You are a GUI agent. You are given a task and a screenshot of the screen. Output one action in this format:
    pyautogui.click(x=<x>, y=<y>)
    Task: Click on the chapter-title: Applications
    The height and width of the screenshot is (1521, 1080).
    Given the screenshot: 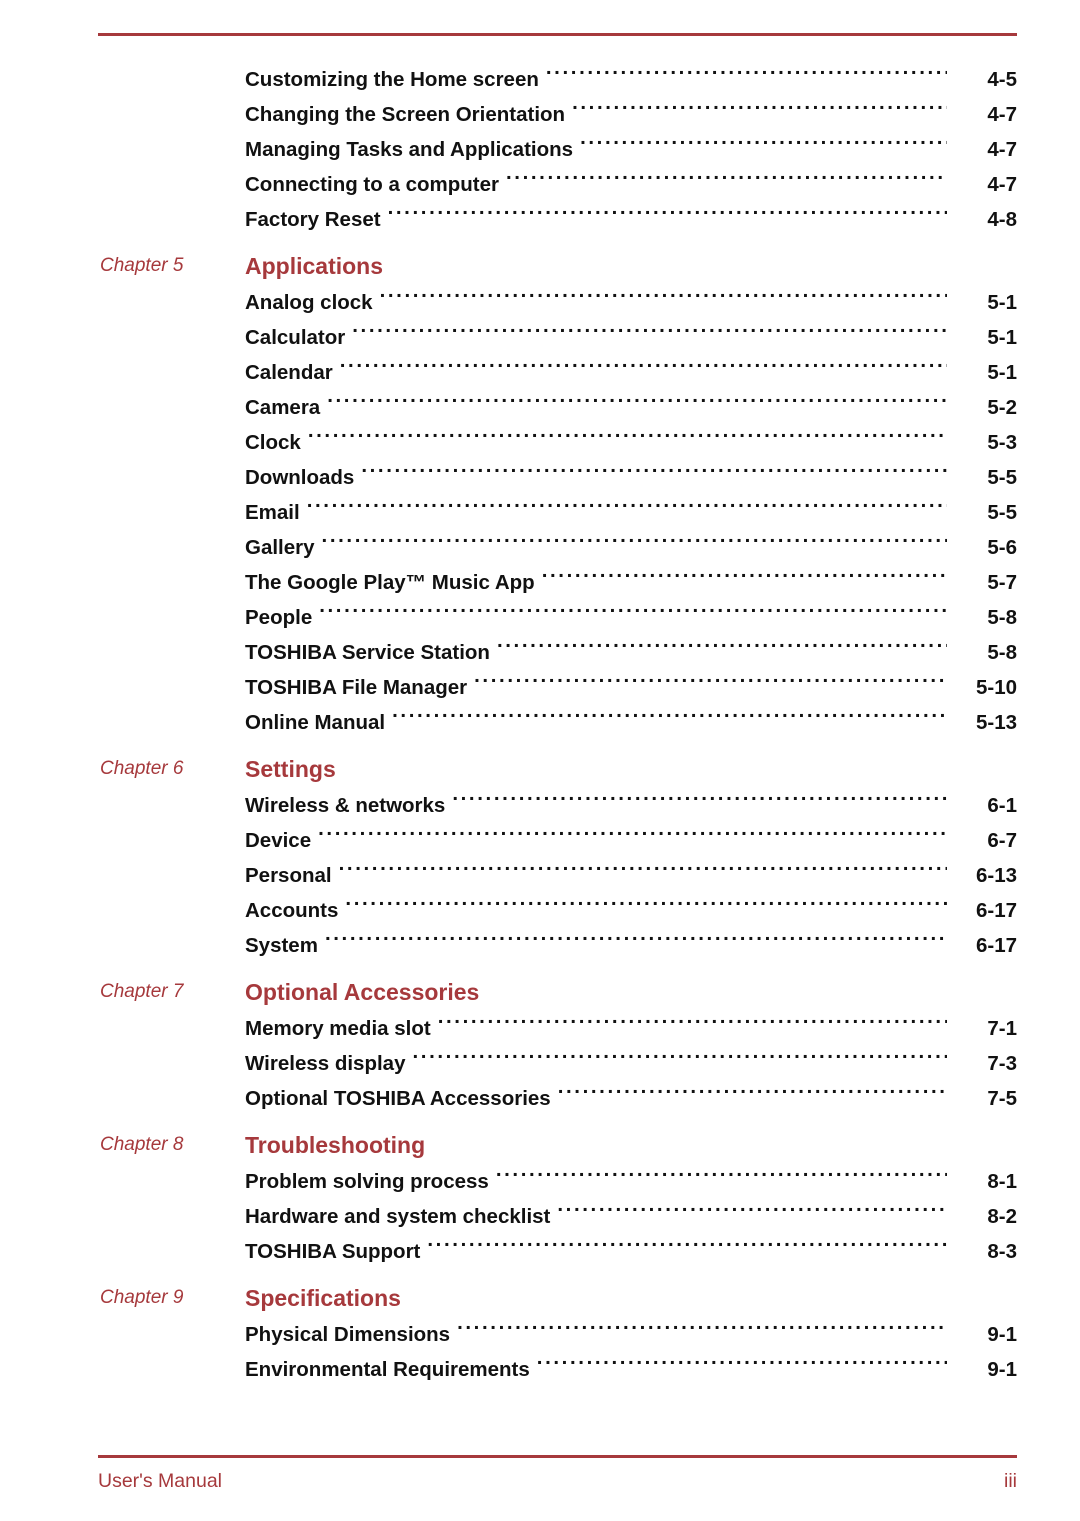 What is the action you would take?
    pyautogui.click(x=314, y=266)
    